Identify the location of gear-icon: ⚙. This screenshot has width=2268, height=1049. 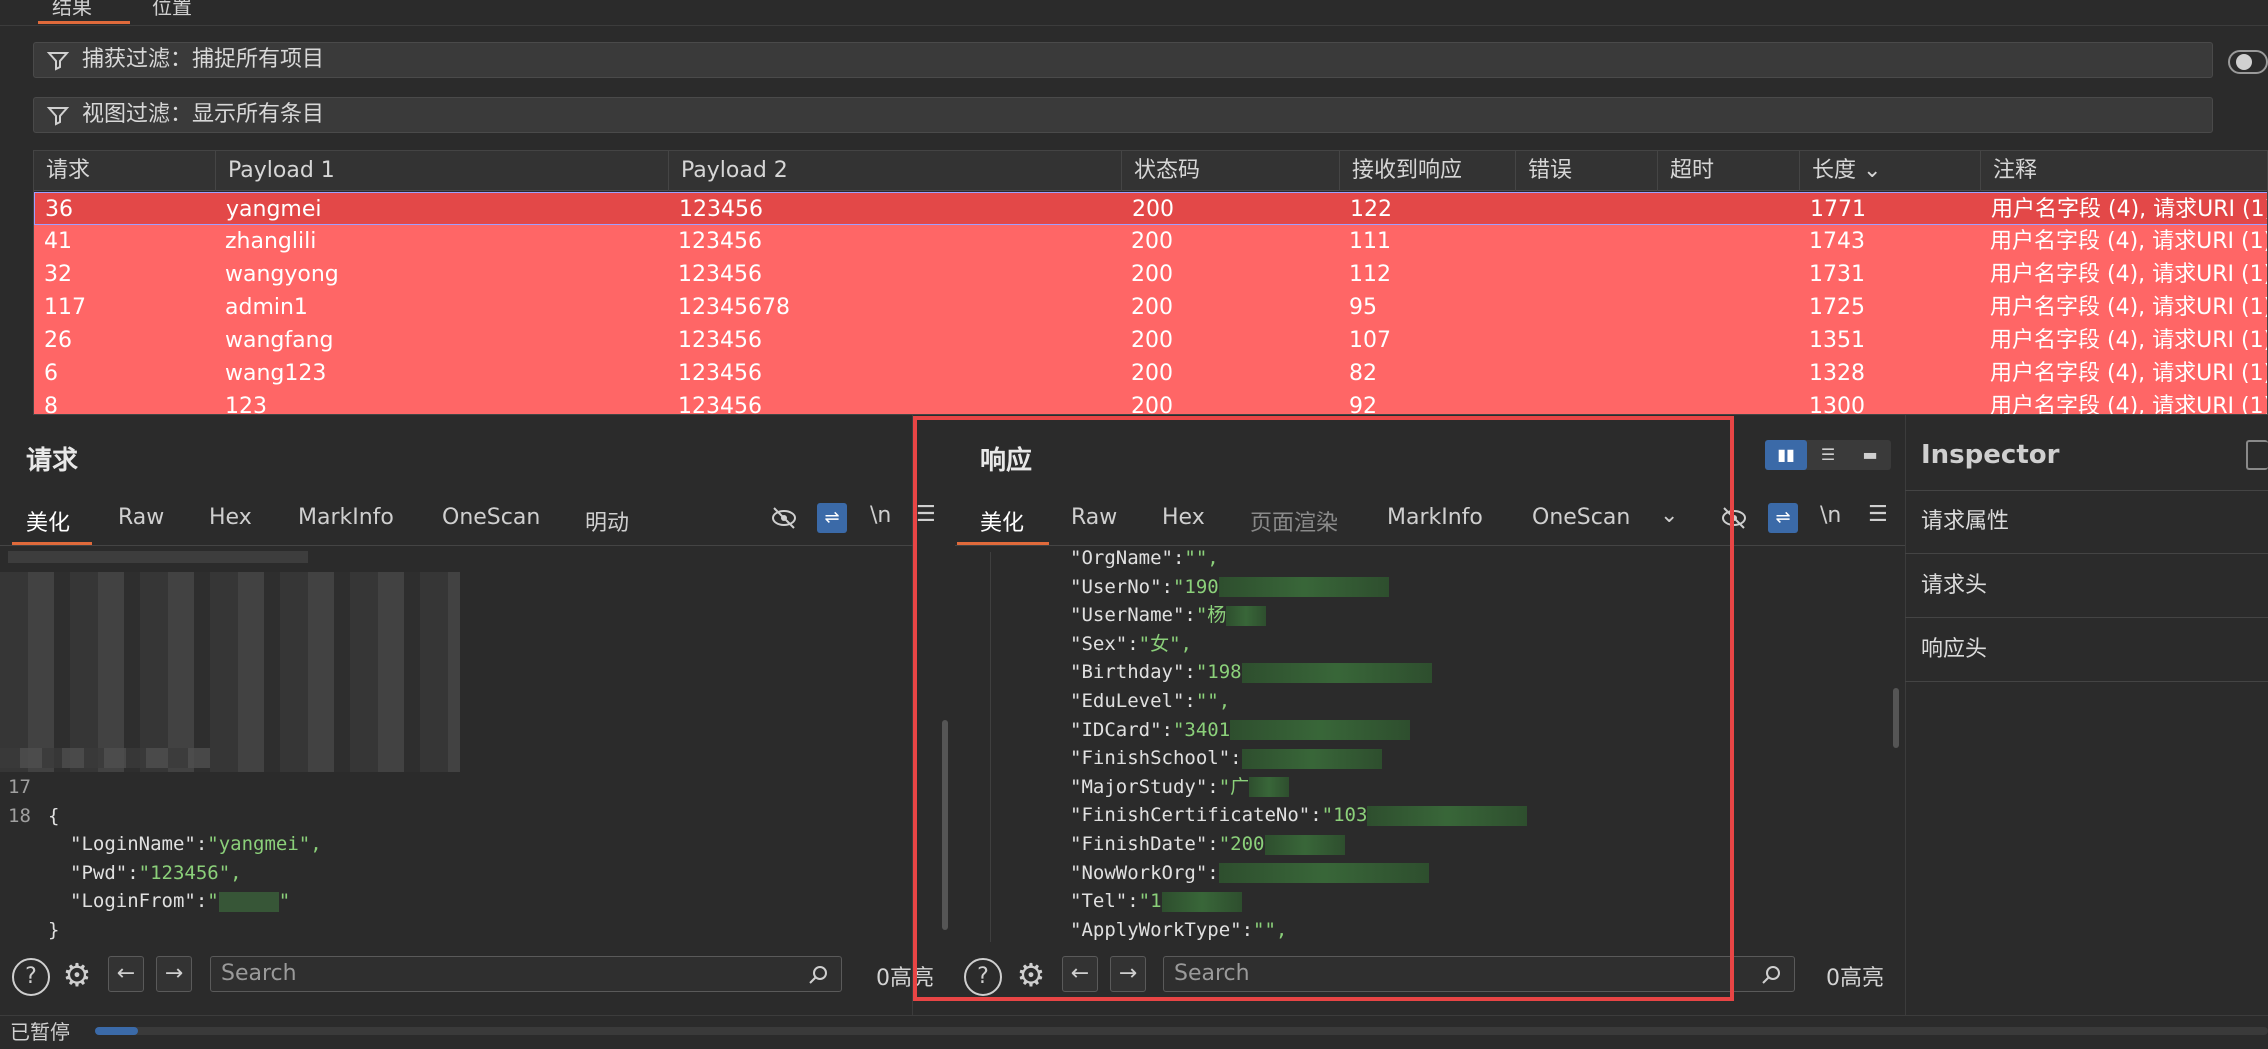
(77, 975).